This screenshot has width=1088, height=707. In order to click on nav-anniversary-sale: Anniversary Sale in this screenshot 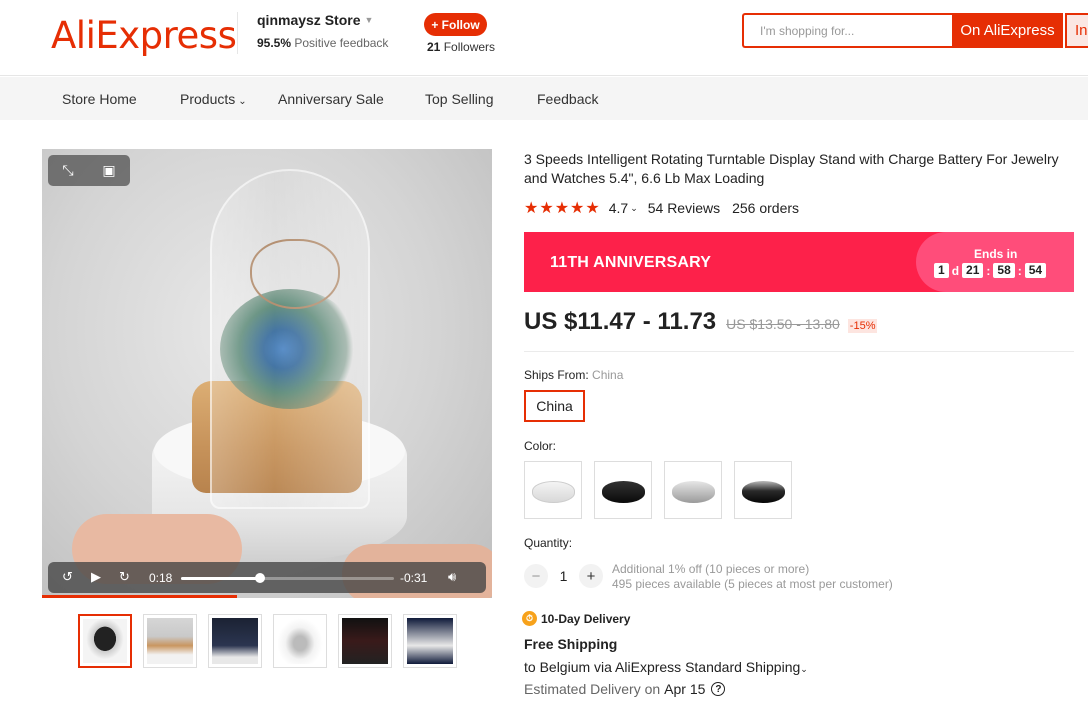, I will do `click(331, 99)`.